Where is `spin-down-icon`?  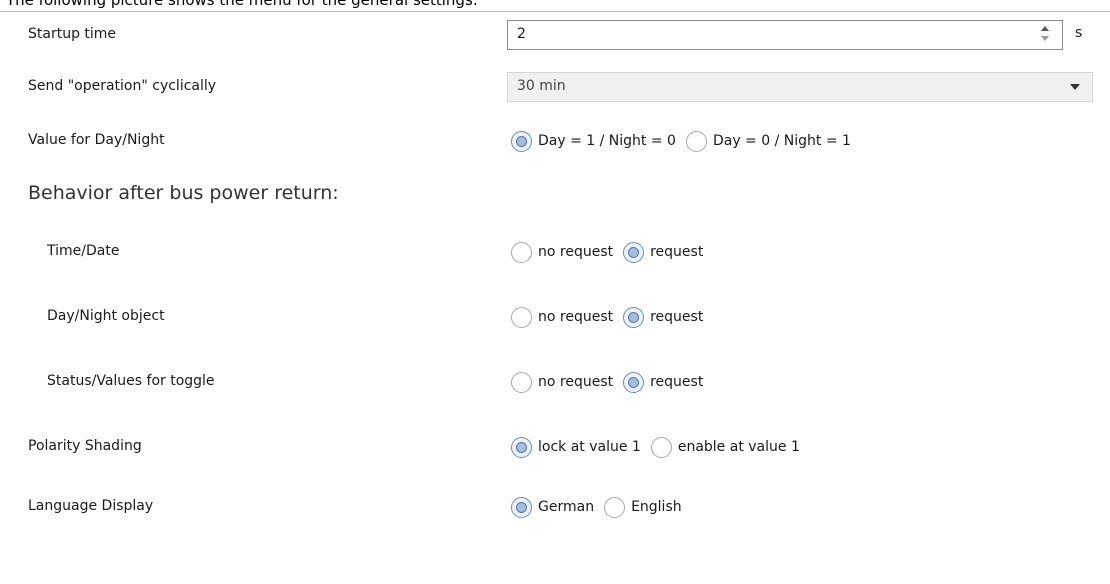
spin-down-icon is located at coordinates (1045, 38).